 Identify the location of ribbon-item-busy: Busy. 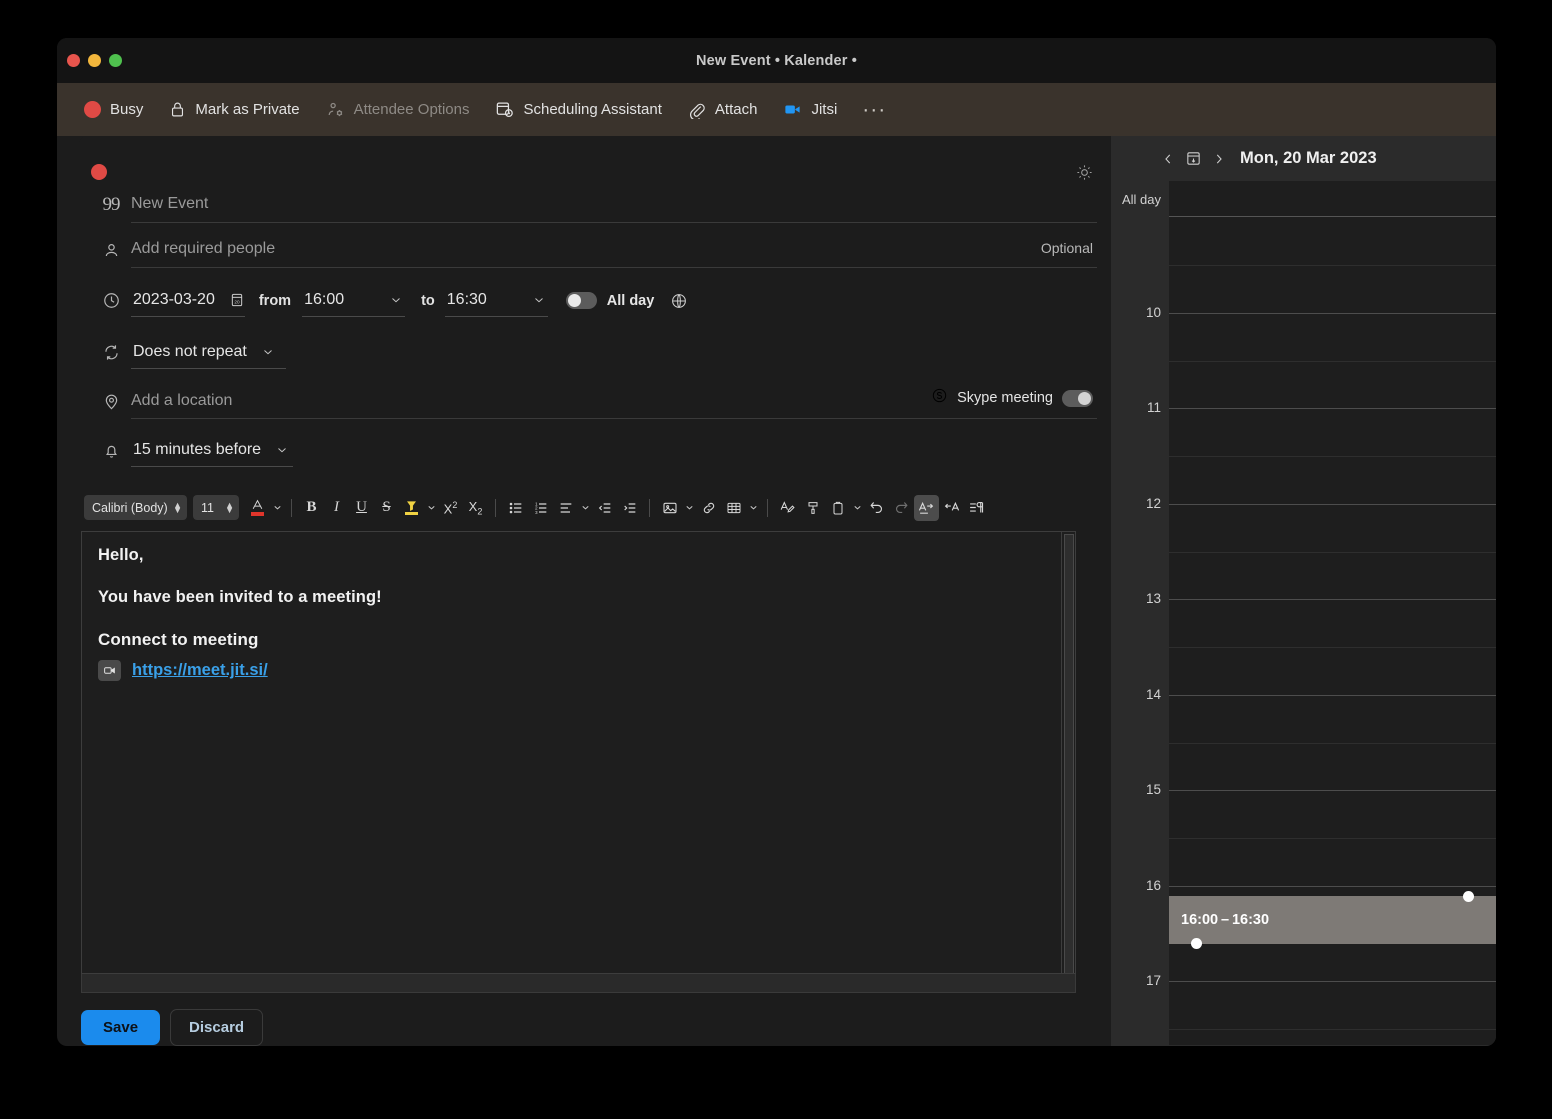
(113, 110).